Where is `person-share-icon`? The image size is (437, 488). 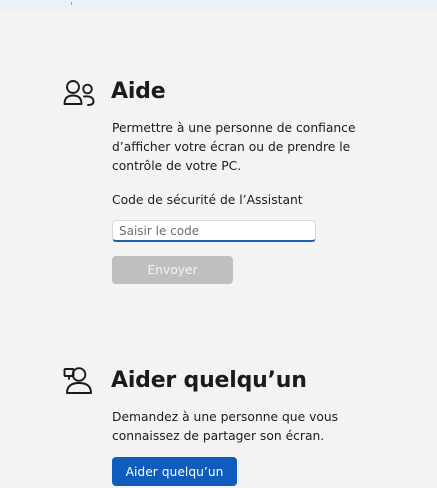 person-share-icon is located at coordinates (77, 380).